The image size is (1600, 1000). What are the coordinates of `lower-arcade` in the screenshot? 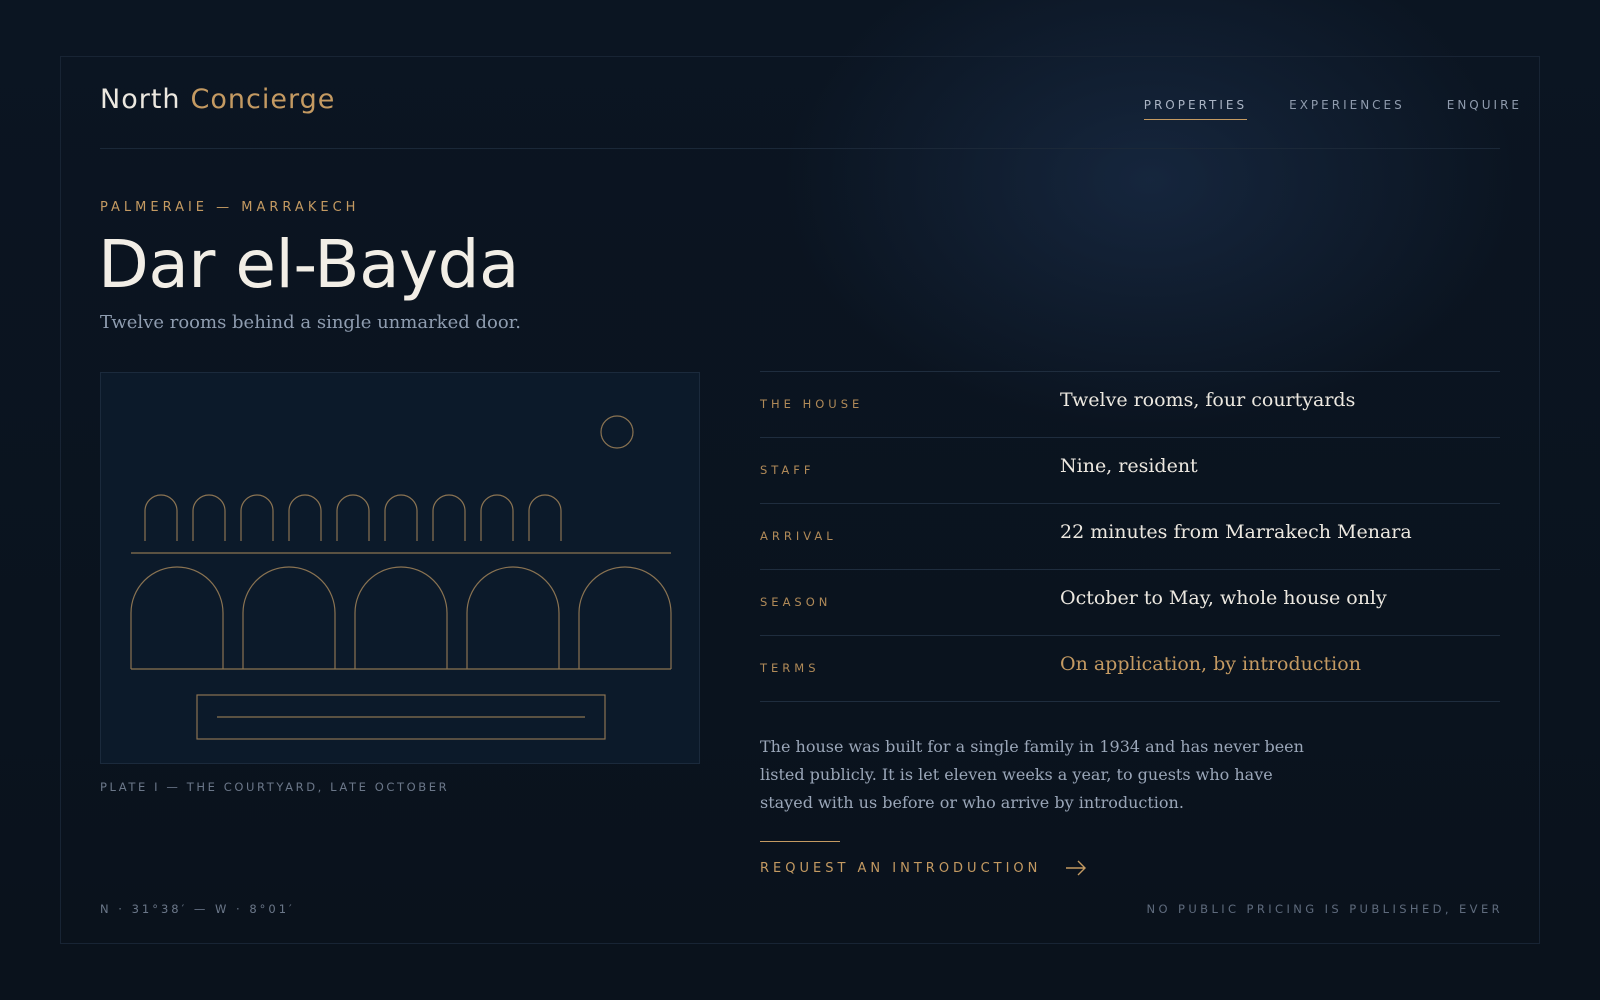 It's located at (401, 617).